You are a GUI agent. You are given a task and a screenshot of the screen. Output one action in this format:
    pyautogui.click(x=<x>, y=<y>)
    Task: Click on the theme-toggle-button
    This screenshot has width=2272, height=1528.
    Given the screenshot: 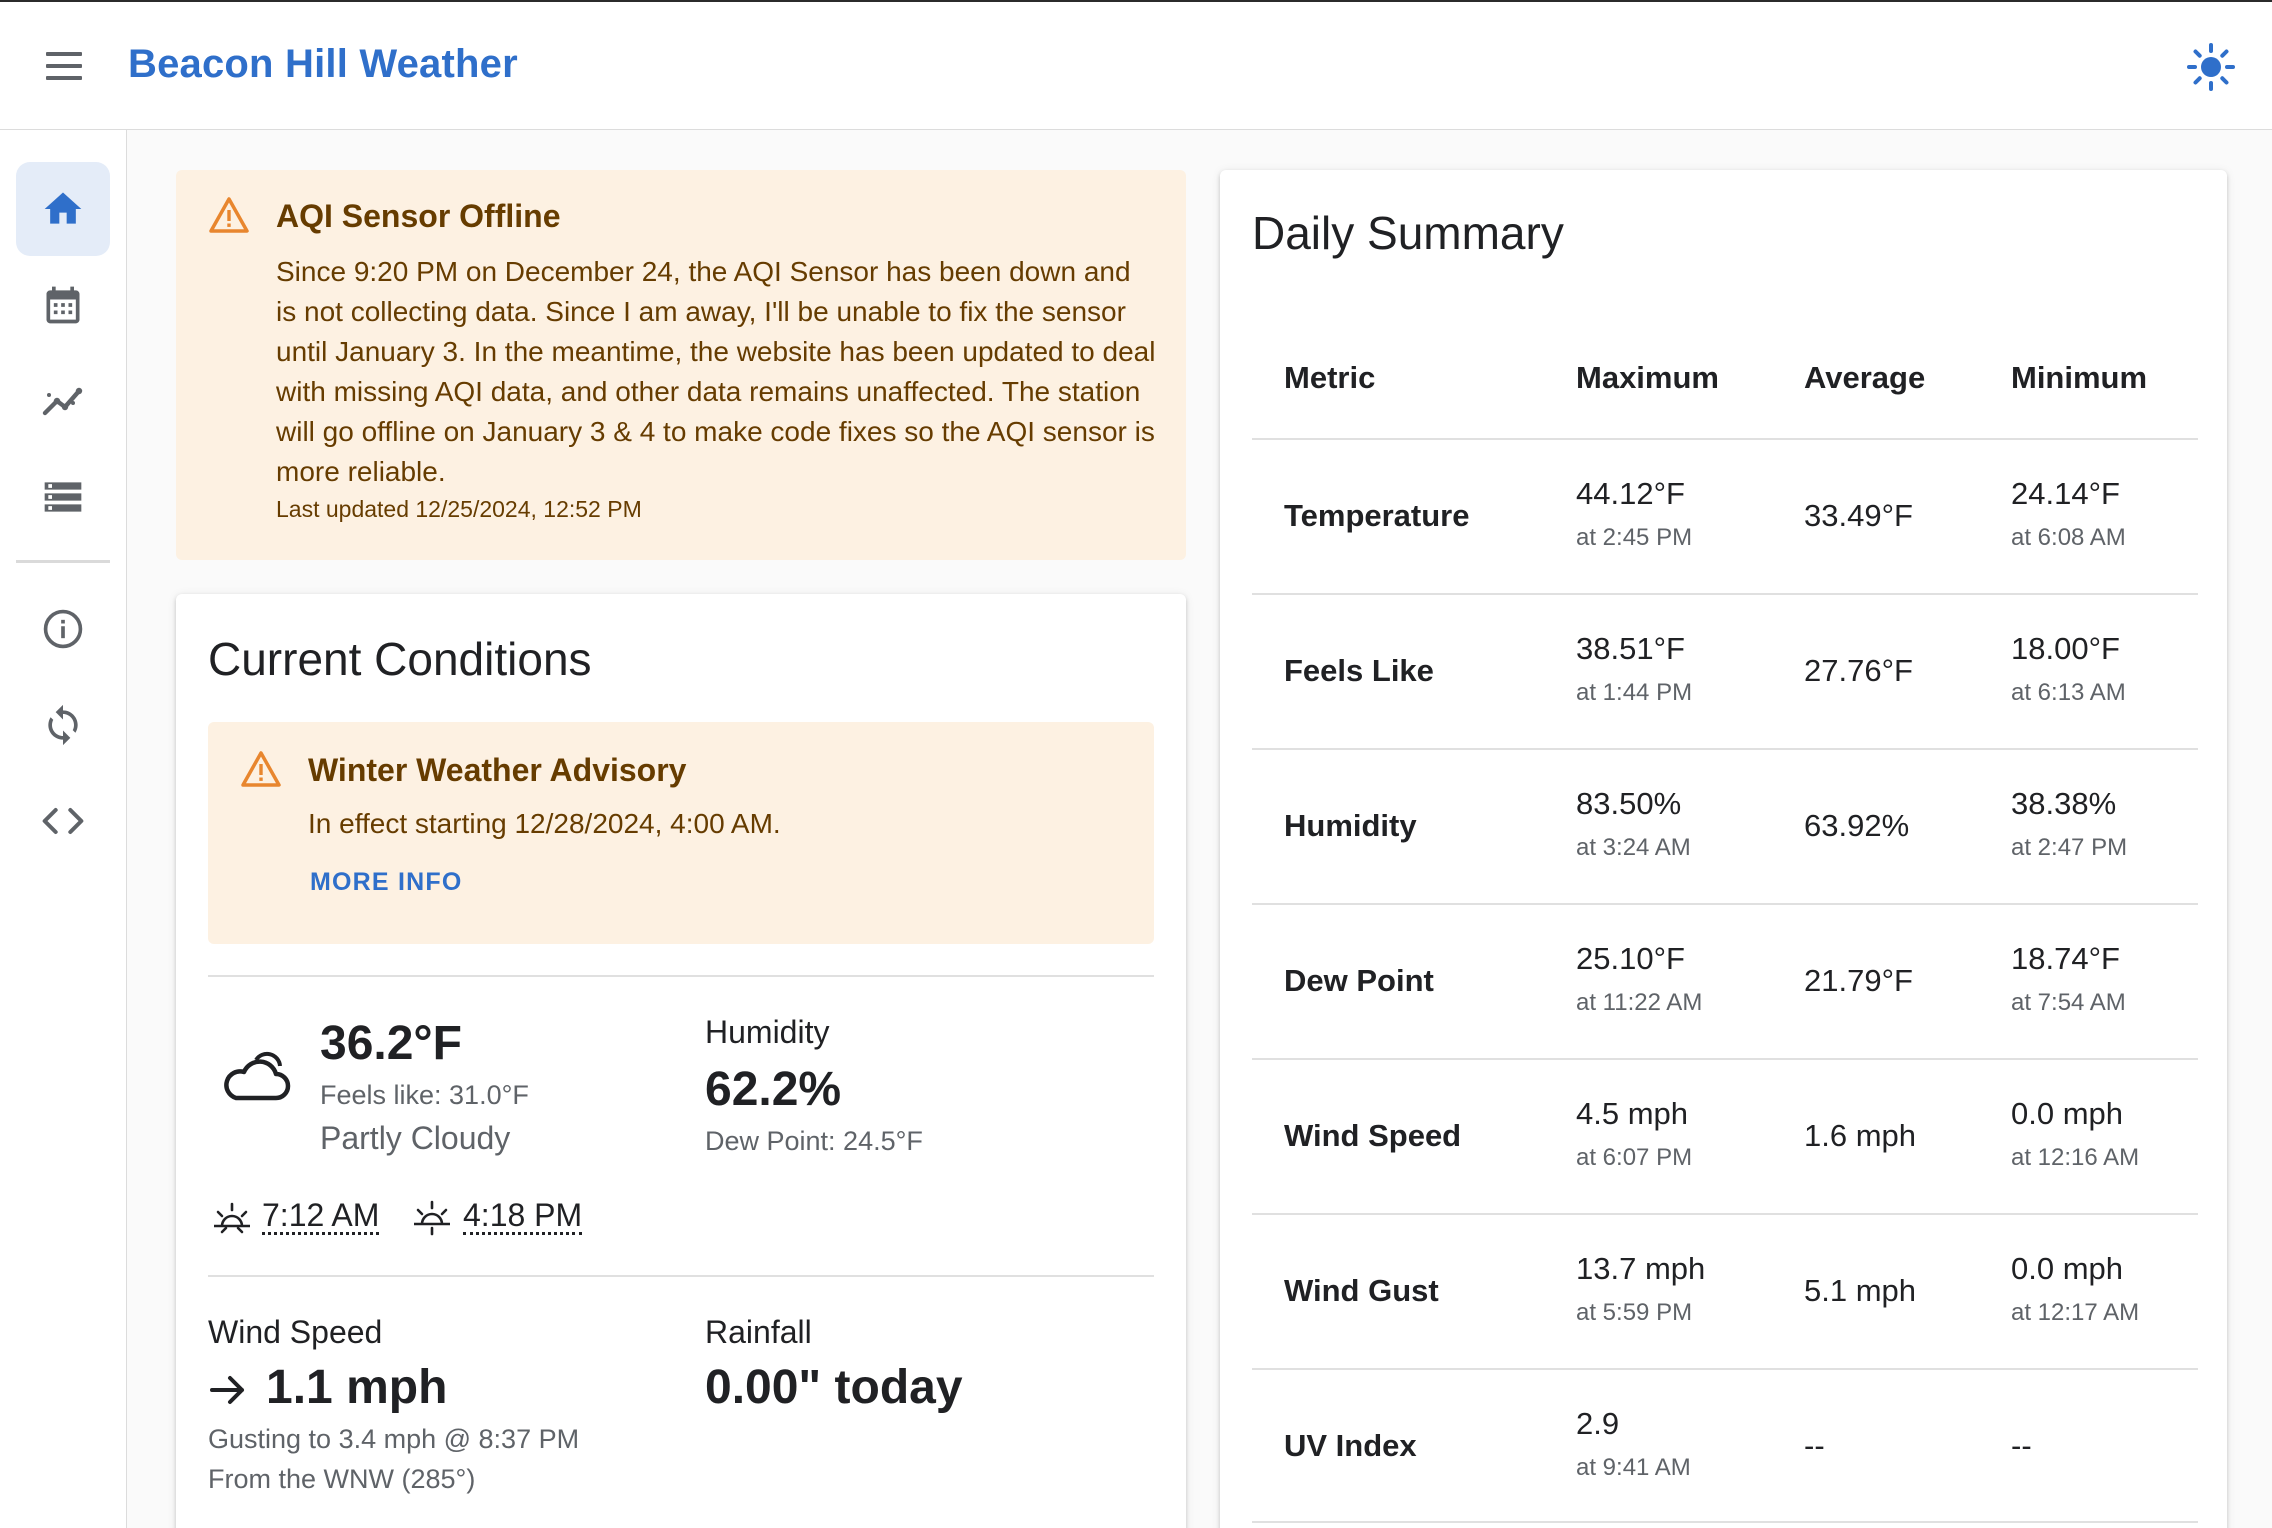 What is the action you would take?
    pyautogui.click(x=2211, y=67)
    